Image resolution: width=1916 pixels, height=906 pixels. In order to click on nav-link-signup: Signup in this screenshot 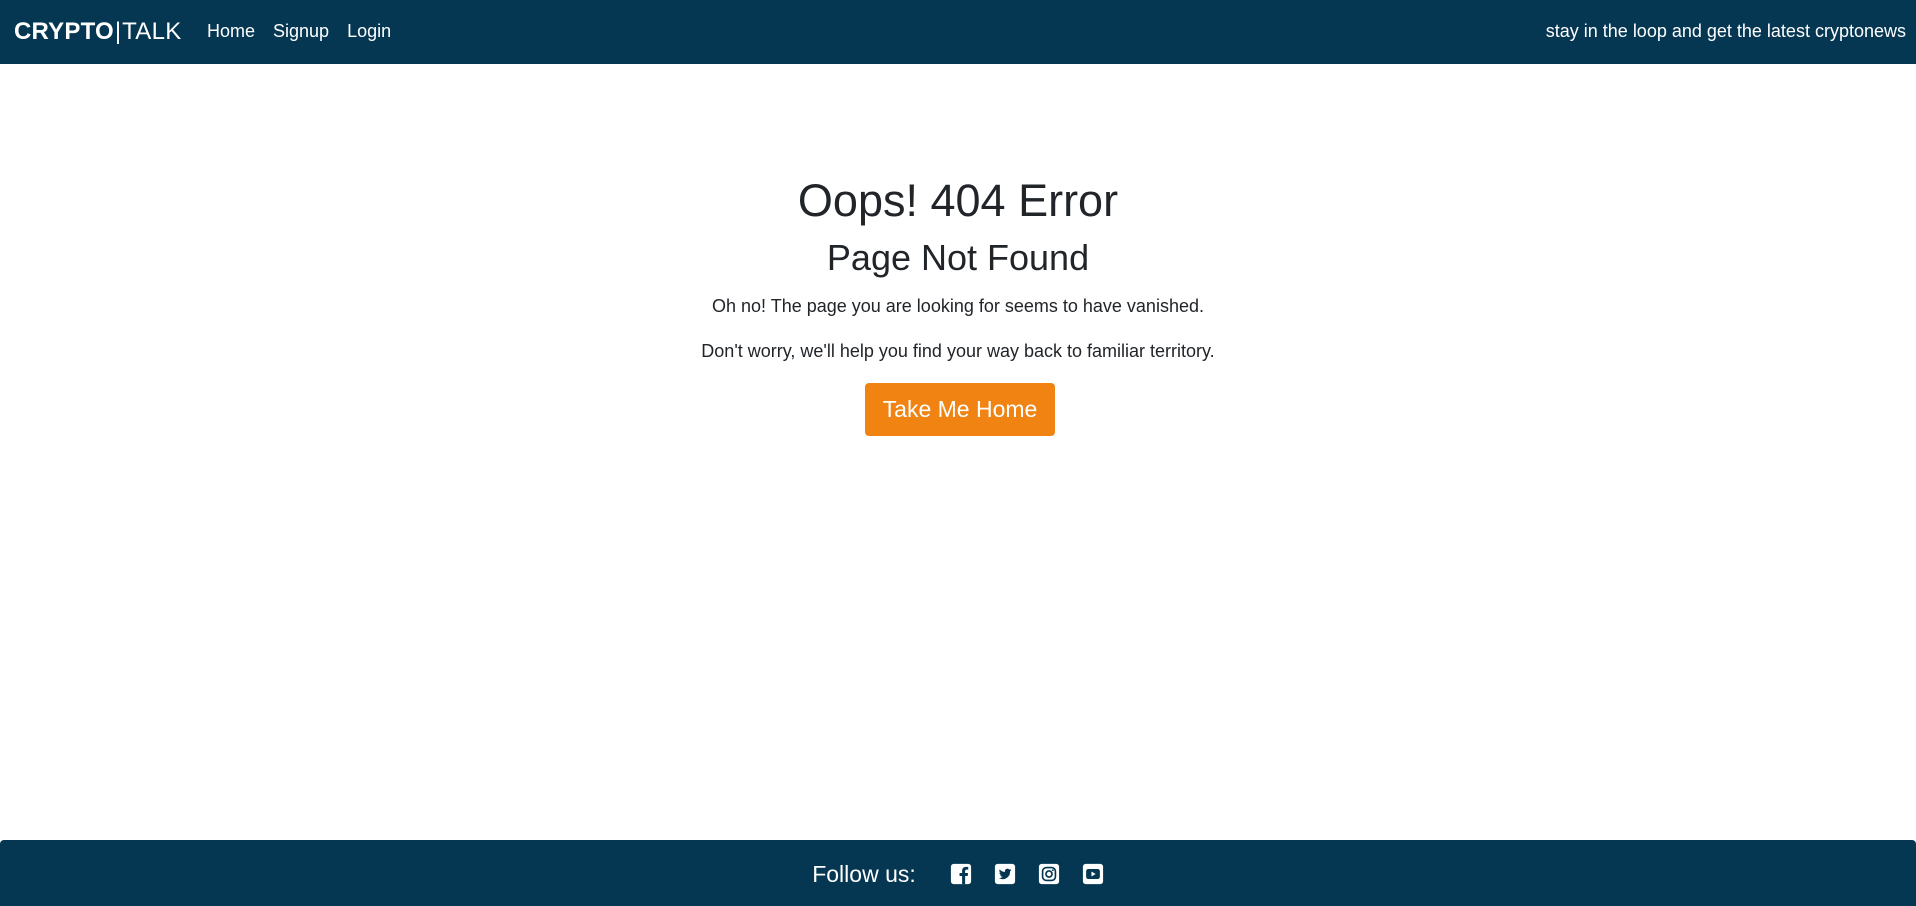, I will do `click(301, 31)`.